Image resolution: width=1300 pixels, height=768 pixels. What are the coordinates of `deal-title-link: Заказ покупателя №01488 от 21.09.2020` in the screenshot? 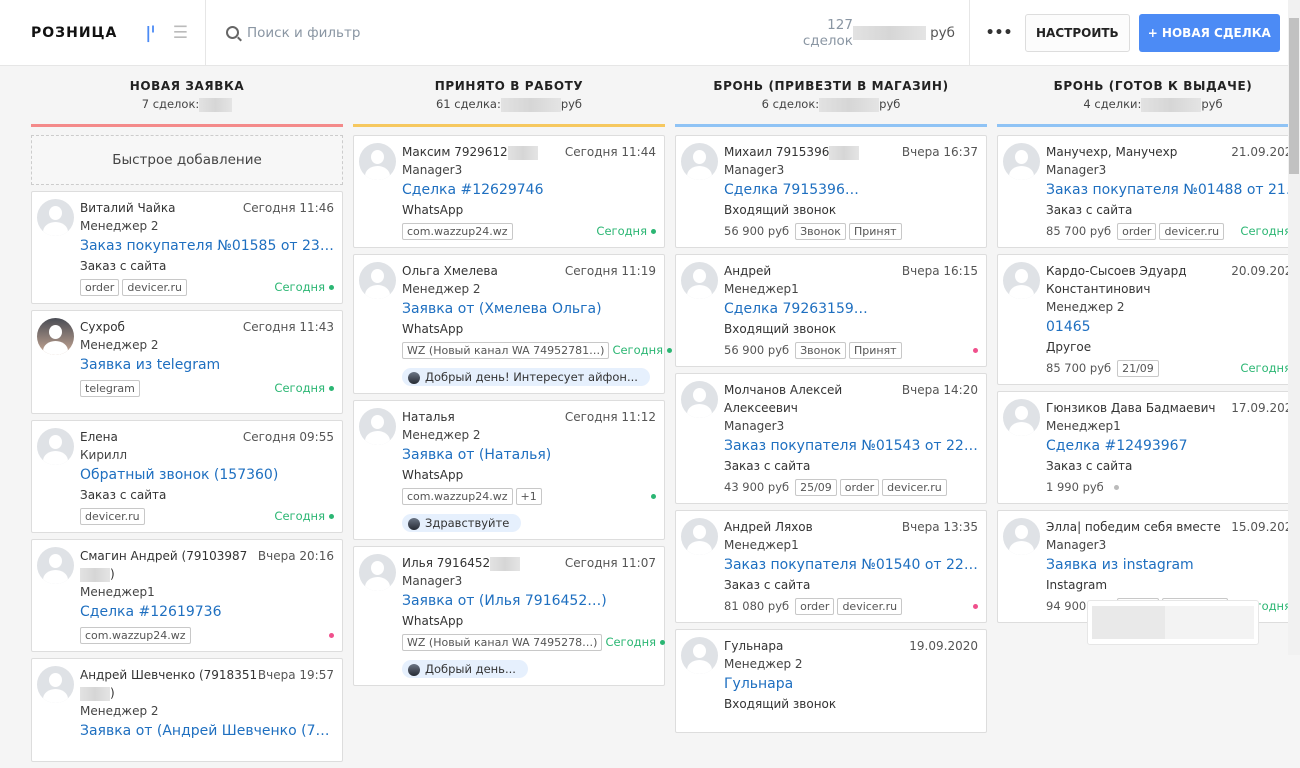 It's located at (1173, 190).